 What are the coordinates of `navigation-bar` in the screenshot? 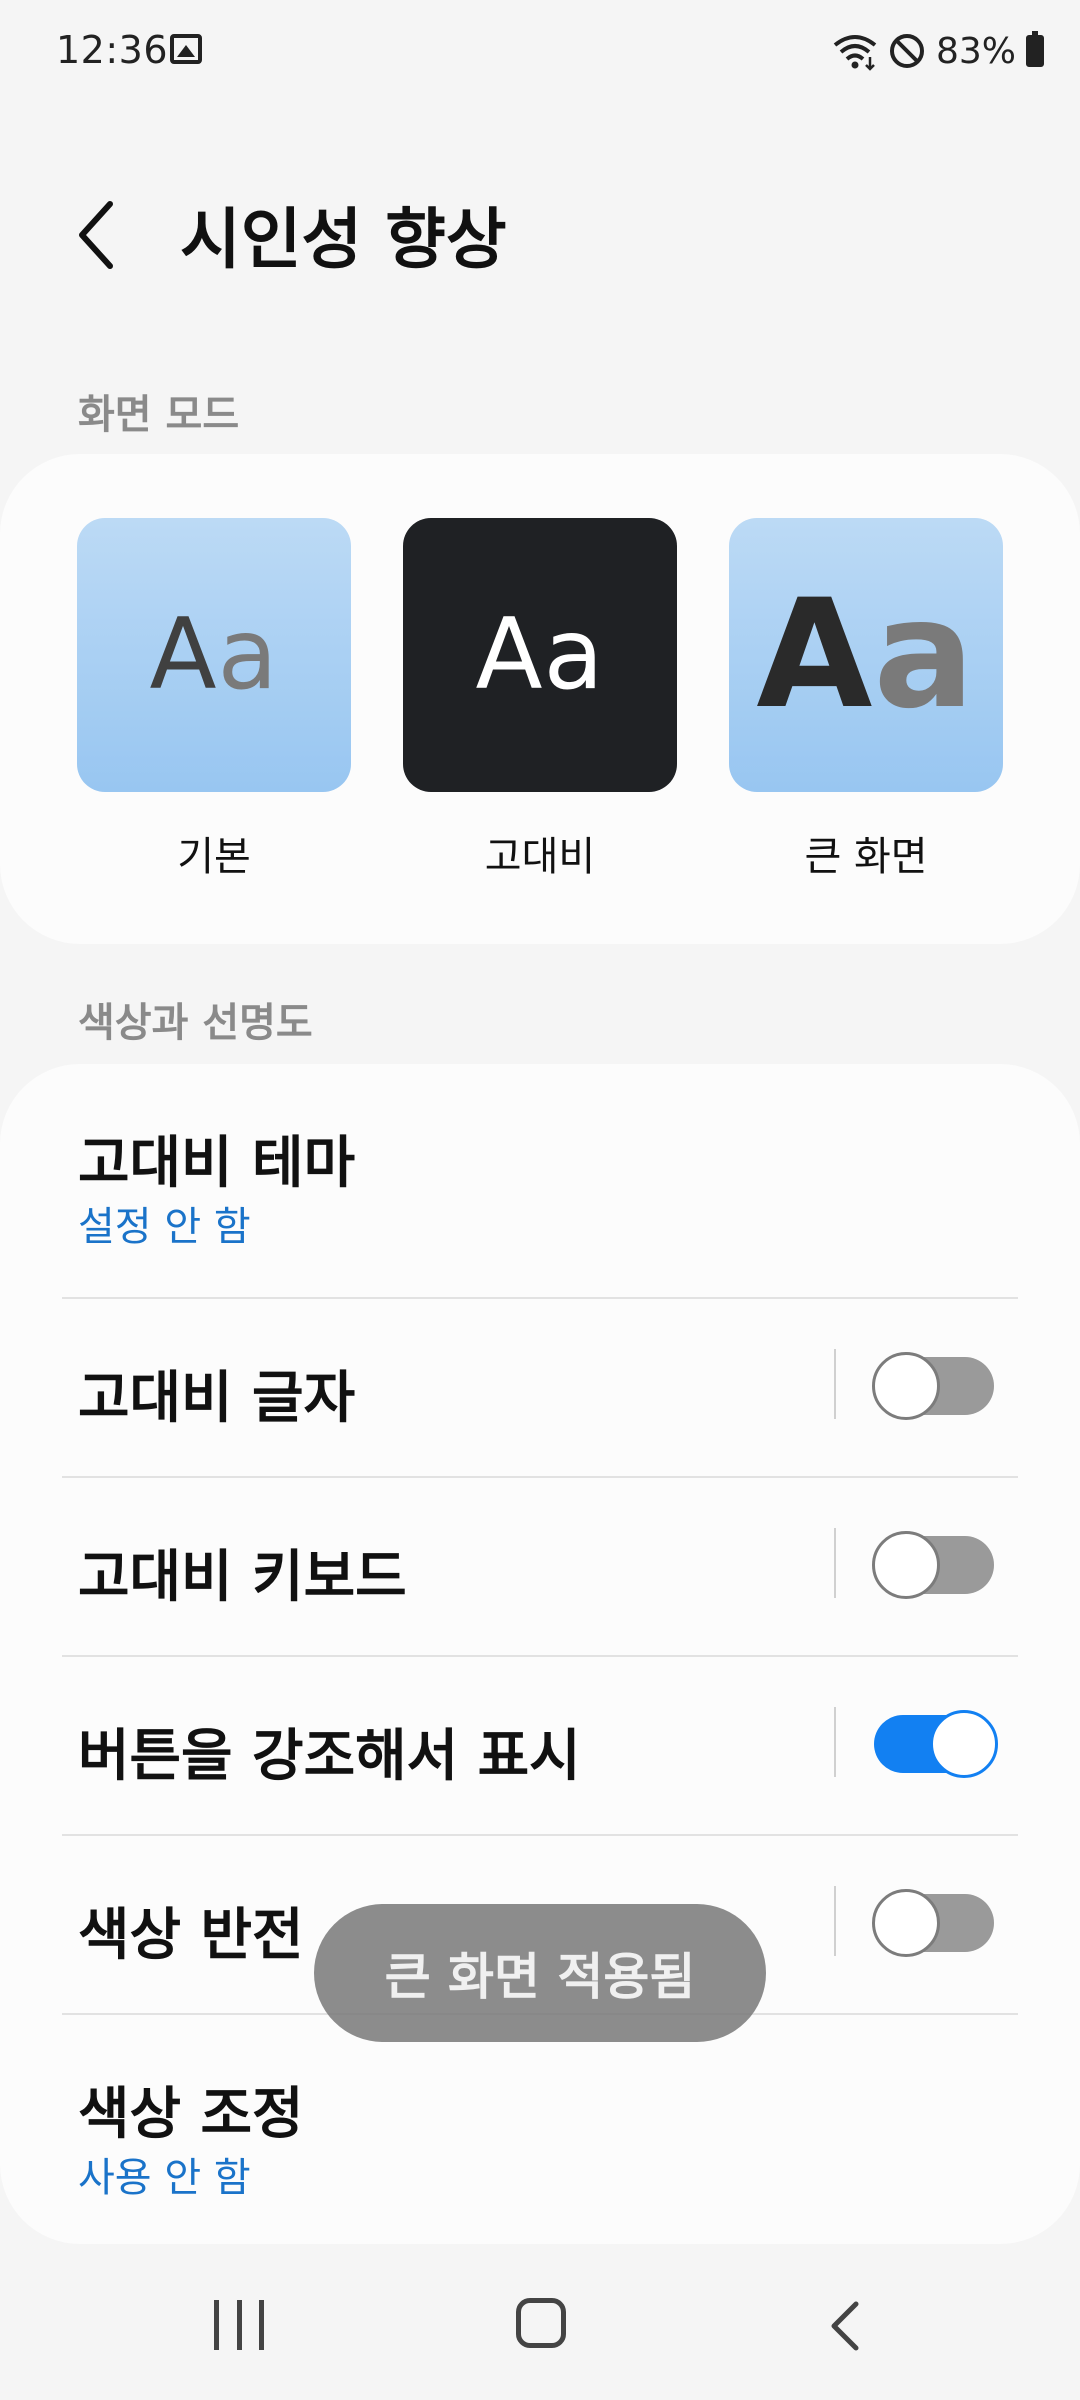 It's located at (540, 2320).